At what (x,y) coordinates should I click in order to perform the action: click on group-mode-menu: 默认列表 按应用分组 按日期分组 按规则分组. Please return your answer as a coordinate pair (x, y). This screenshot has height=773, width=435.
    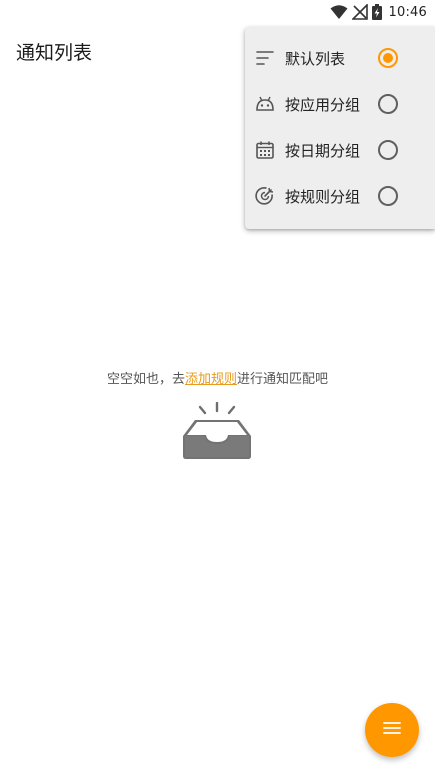
    Looking at the image, I should click on (340, 128).